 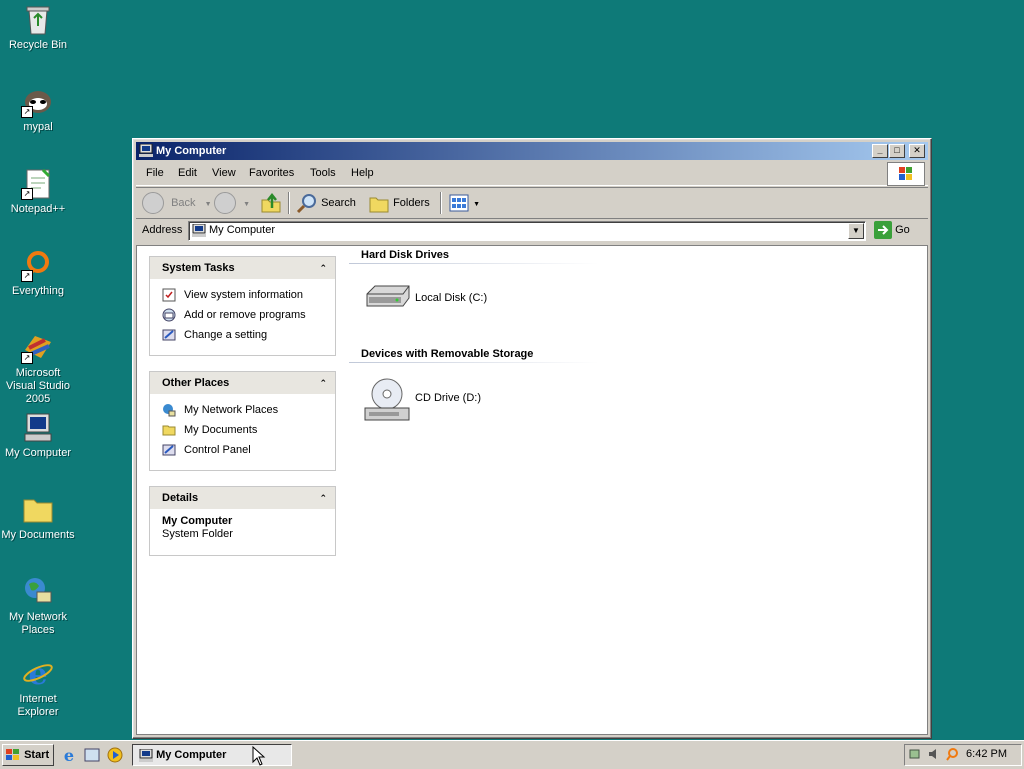 What do you see at coordinates (38, 19) in the screenshot?
I see `recycle-bin-icon` at bounding box center [38, 19].